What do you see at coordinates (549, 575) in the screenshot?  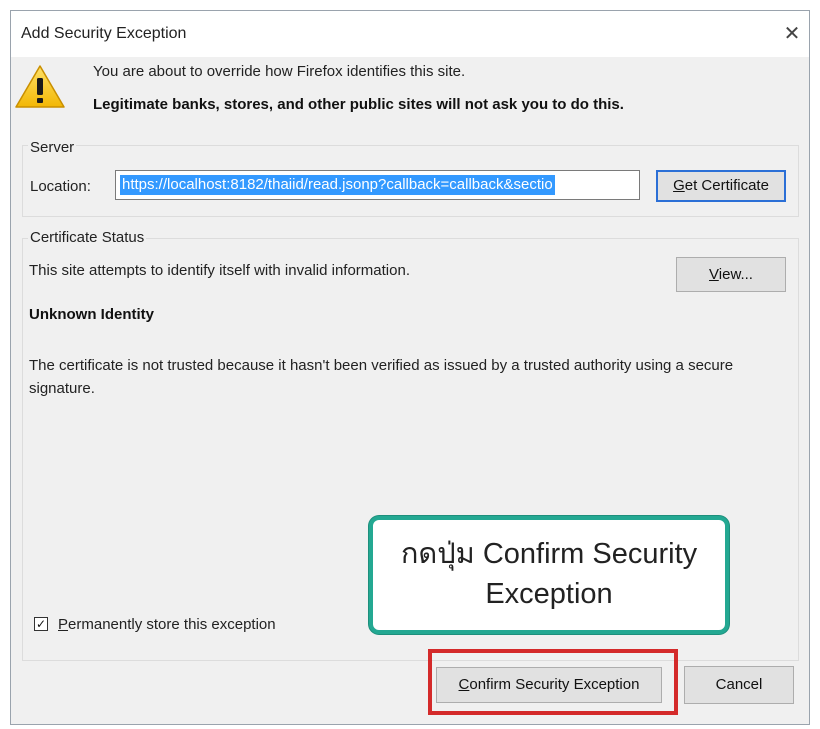 I see `annotation-callout: กดปุ่ม Confirm Security Exception` at bounding box center [549, 575].